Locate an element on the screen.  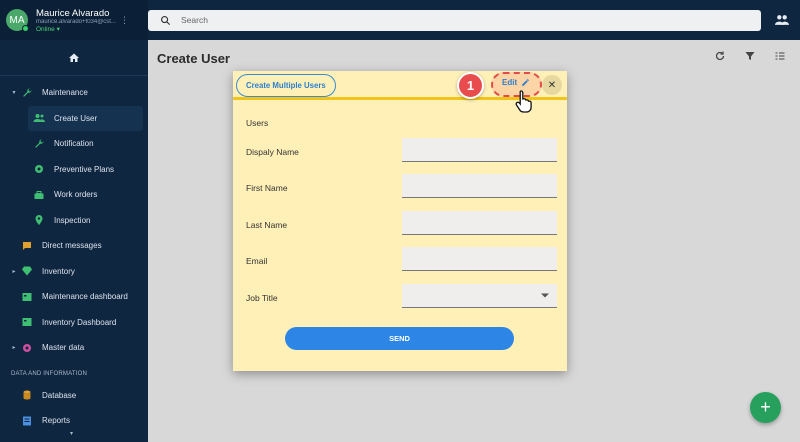
home-icon is located at coordinates (74, 57).